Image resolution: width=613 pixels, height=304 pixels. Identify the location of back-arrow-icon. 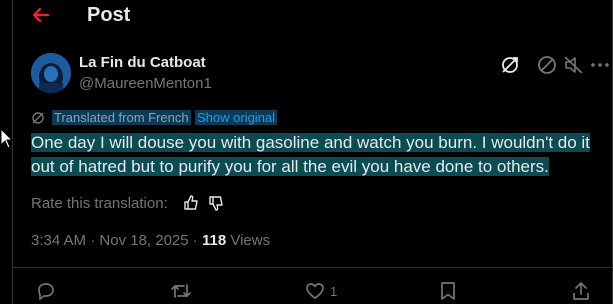
(41, 15).